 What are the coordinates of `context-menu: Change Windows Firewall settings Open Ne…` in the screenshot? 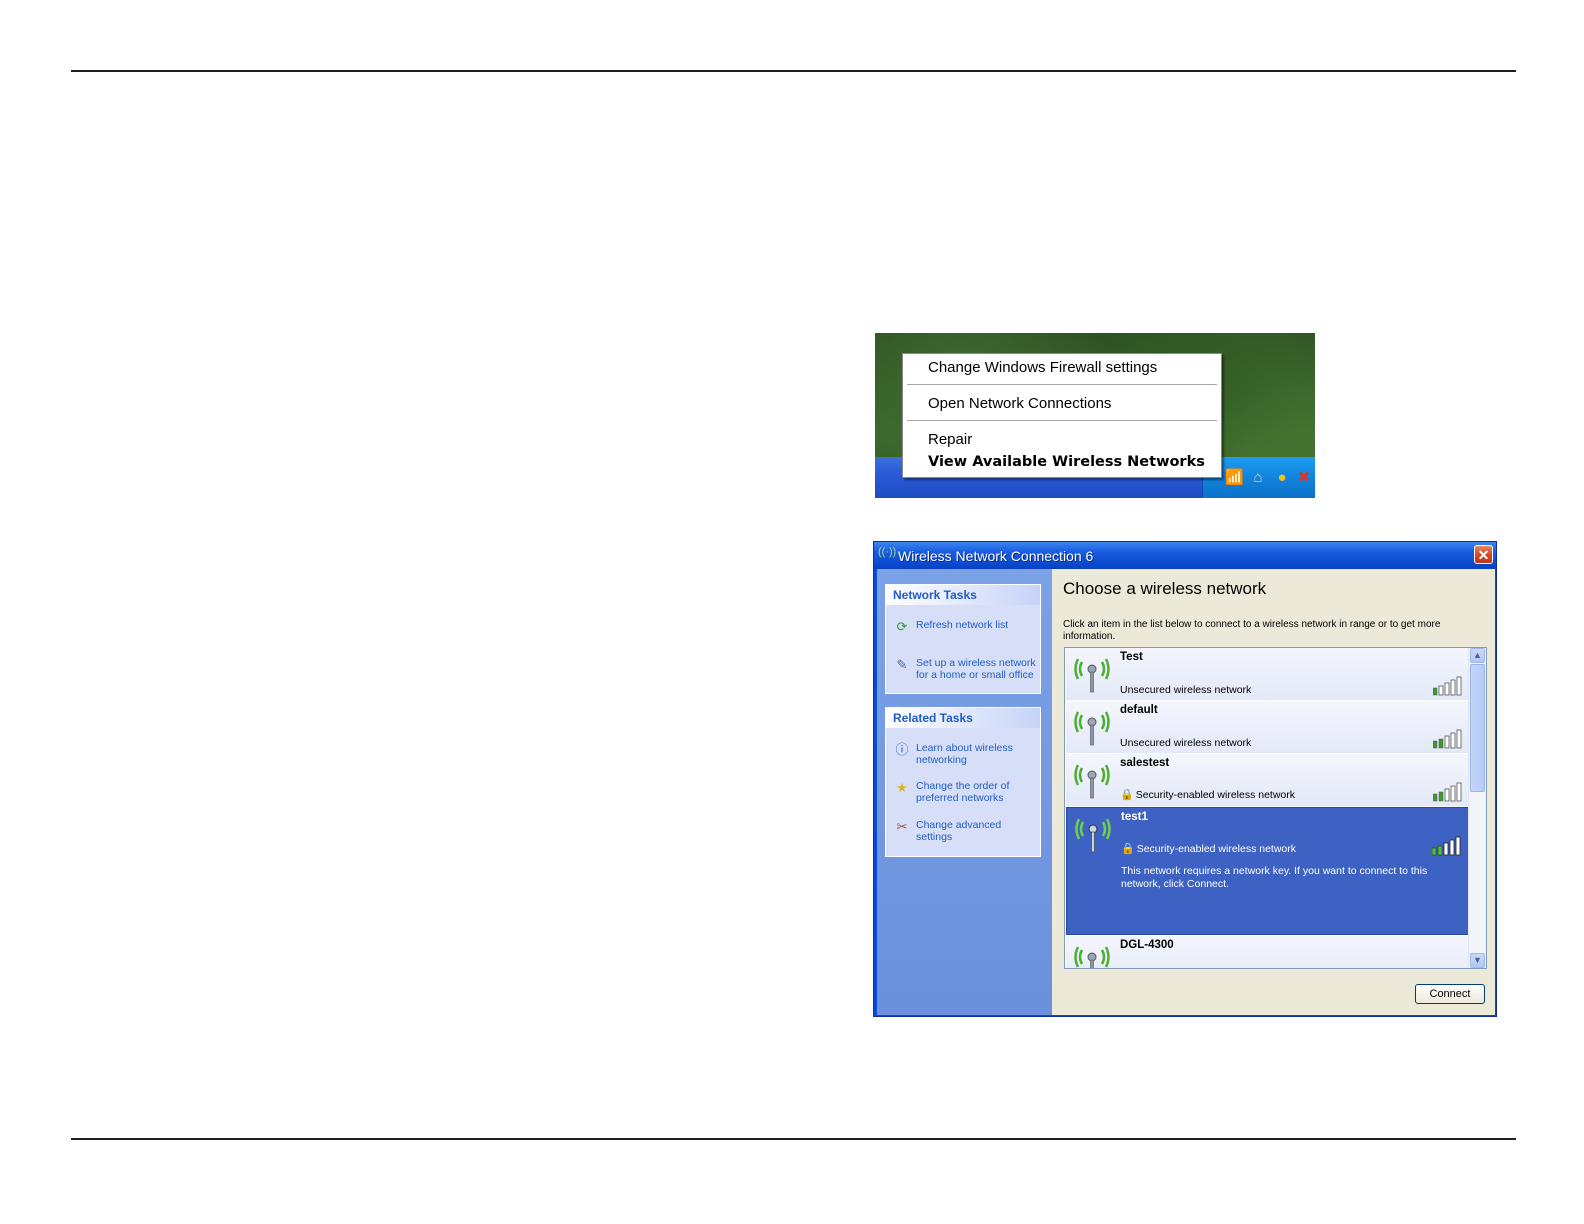 It's located at (1062, 415).